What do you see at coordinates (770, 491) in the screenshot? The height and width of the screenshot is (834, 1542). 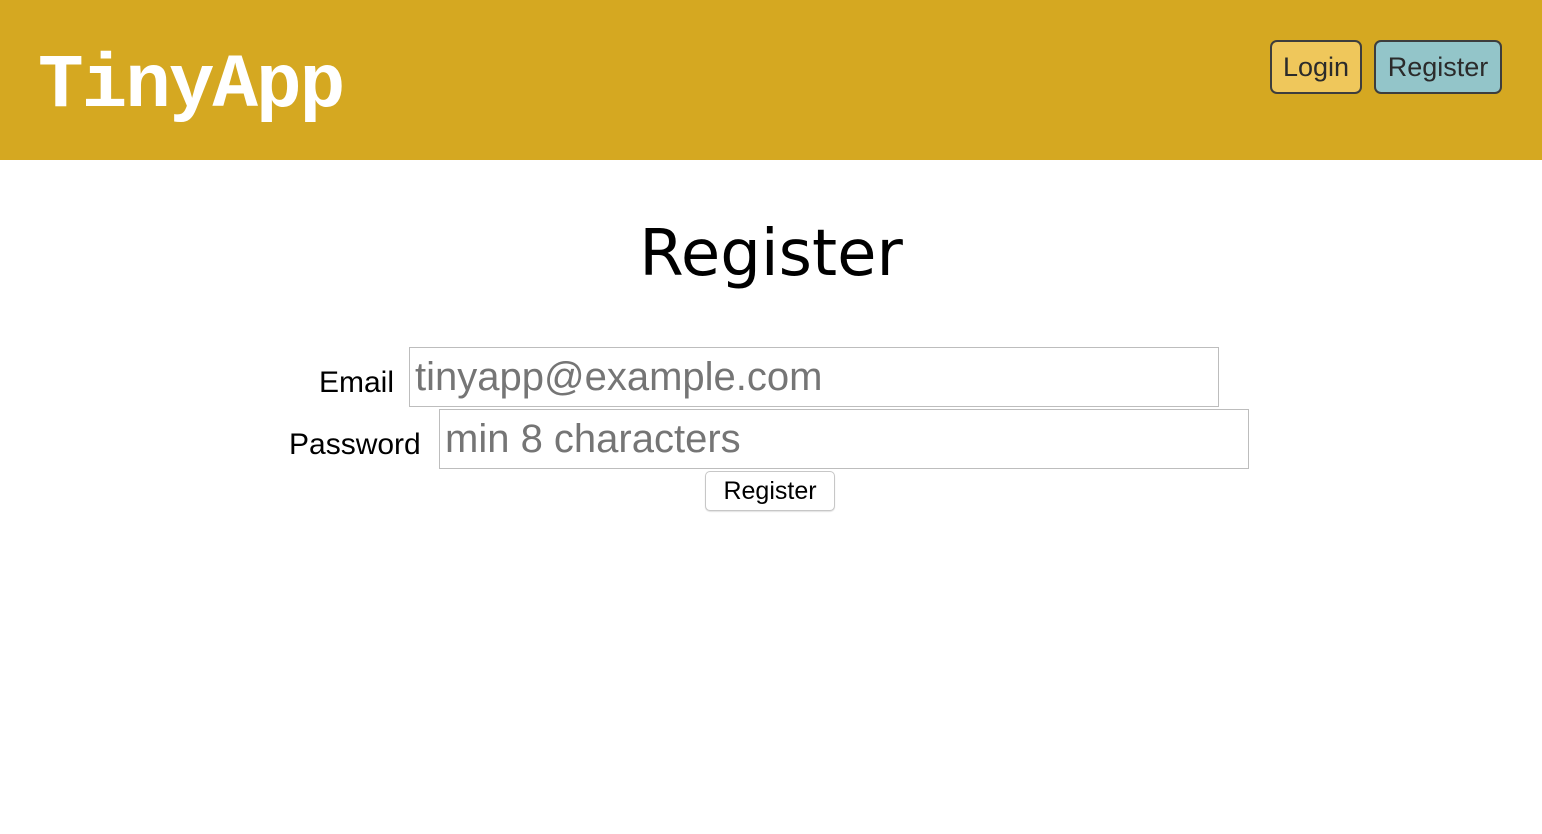 I see `register-submit-button: Register` at bounding box center [770, 491].